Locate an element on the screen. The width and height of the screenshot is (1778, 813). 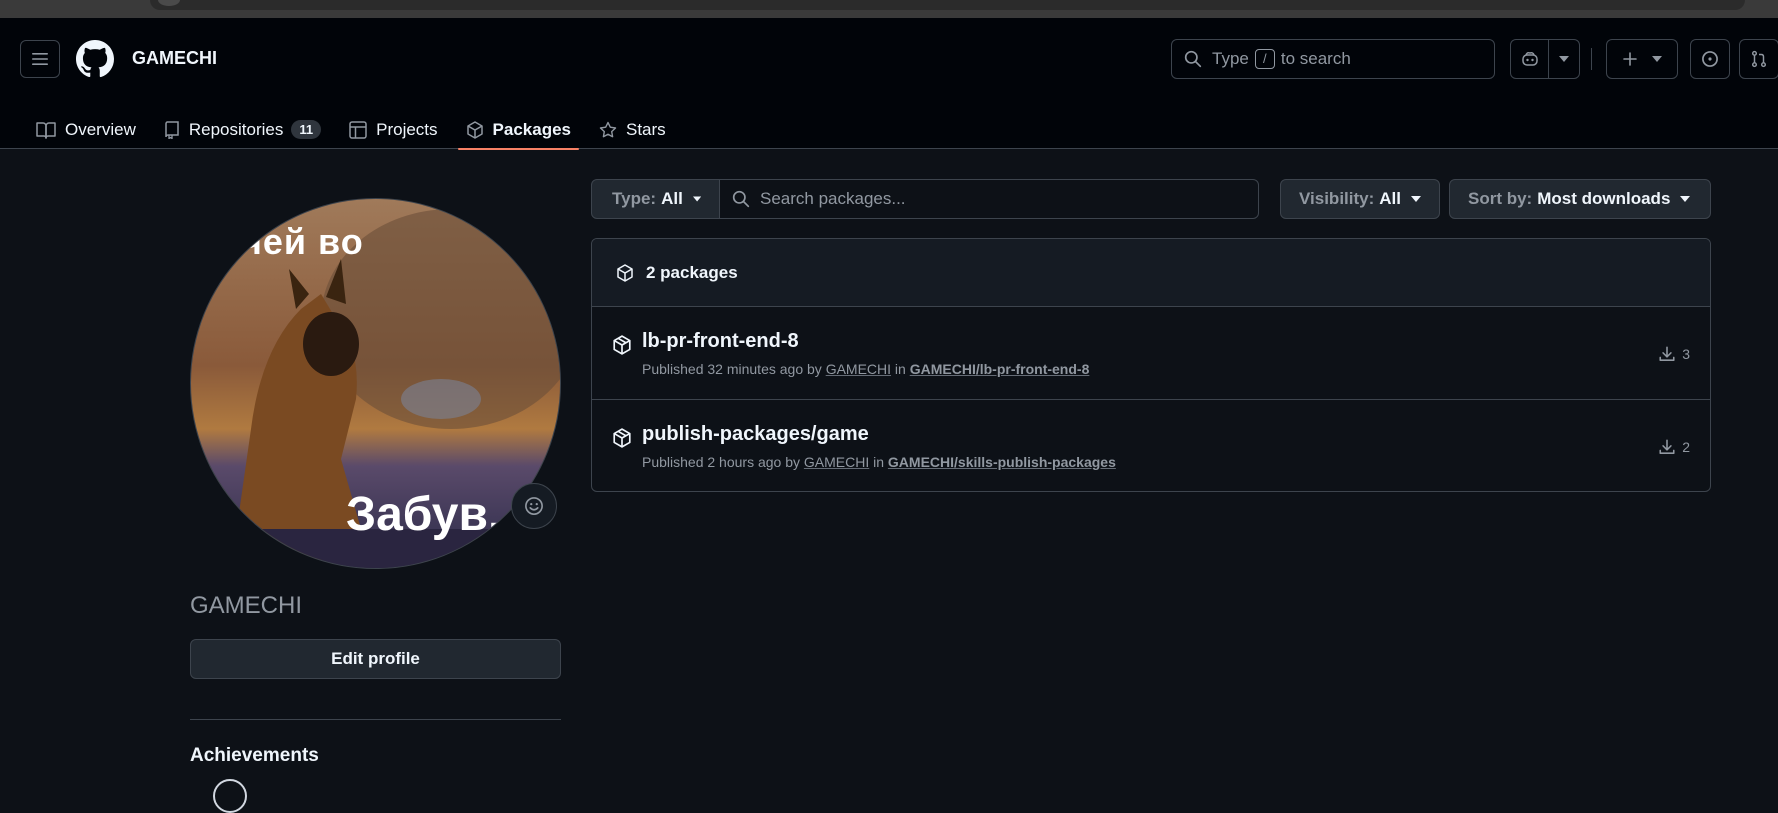
tab-stars: Stars is located at coordinates (632, 129).